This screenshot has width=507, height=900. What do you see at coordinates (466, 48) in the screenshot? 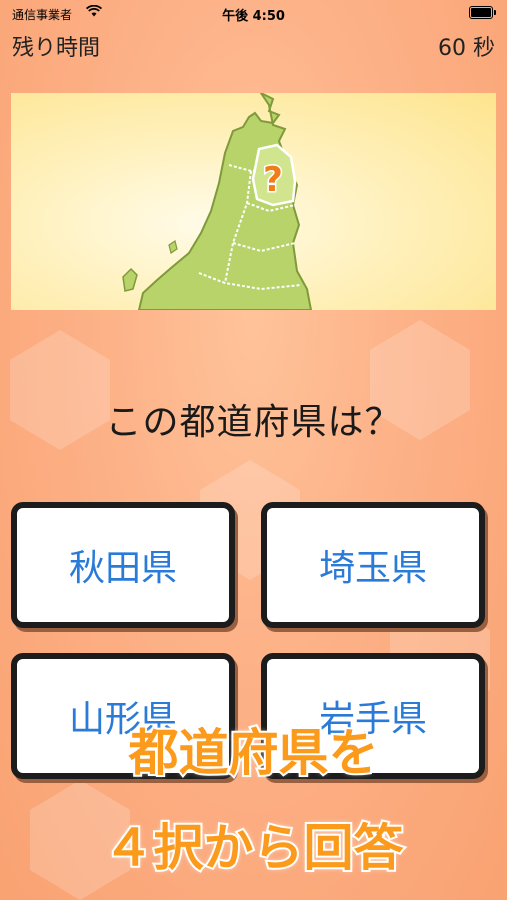
I see `timer-value: 60 秒` at bounding box center [466, 48].